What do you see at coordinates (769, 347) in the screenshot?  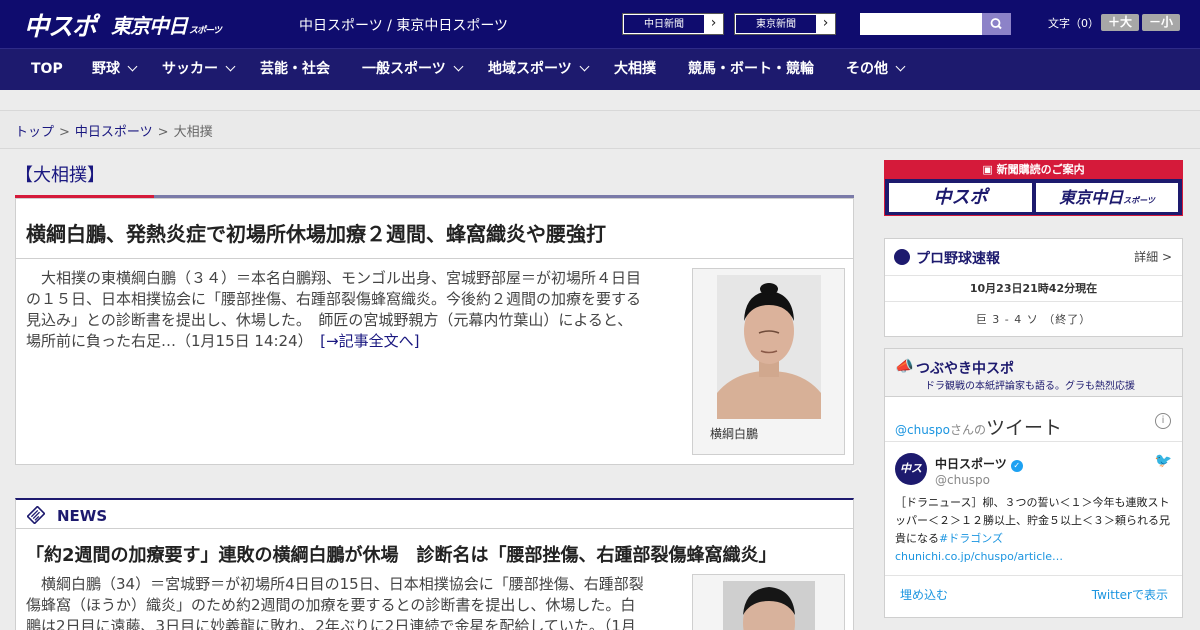 I see `wrestler-photo` at bounding box center [769, 347].